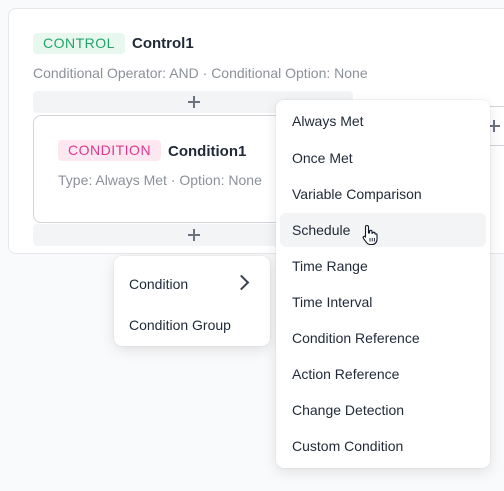 The height and width of the screenshot is (491, 504). Describe the element at coordinates (160, 180) in the screenshot. I see `condition-meta: Type: Always Met · Option: None` at that location.